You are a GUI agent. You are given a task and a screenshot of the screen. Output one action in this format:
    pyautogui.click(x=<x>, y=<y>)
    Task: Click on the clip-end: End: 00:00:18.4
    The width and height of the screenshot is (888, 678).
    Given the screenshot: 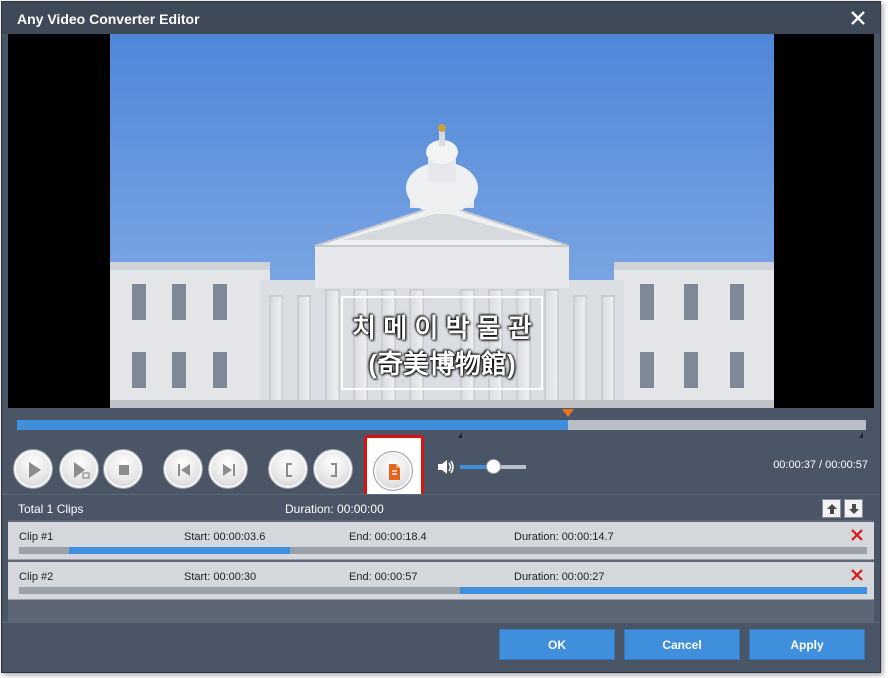 What is the action you would take?
    pyautogui.click(x=388, y=537)
    